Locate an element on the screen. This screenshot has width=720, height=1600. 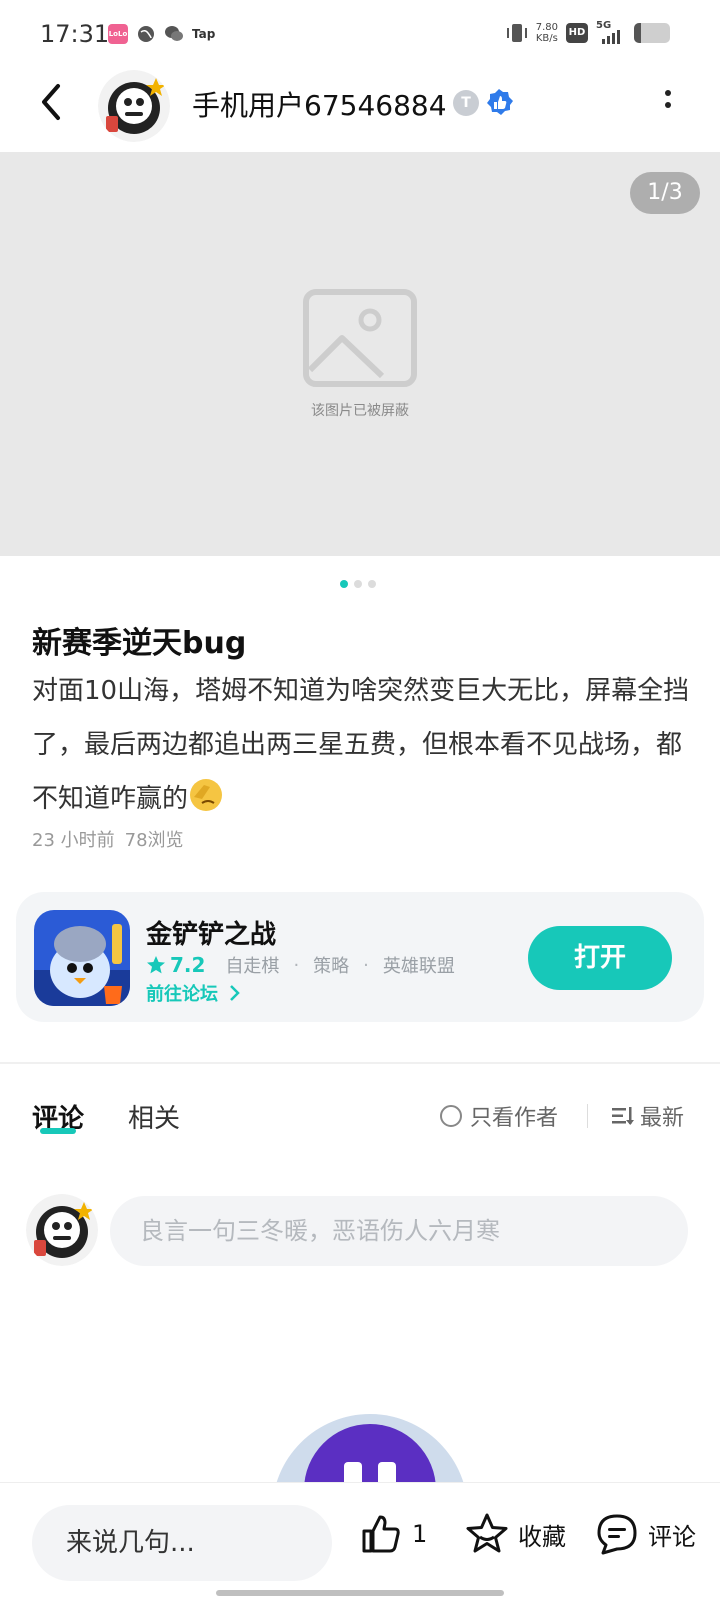
filter-divider is located at coordinates (587, 1116).